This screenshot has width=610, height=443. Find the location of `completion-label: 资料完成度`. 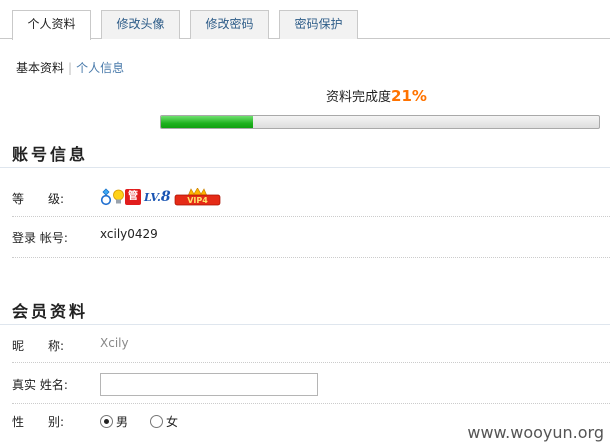

completion-label: 资料完成度 is located at coordinates (359, 97).